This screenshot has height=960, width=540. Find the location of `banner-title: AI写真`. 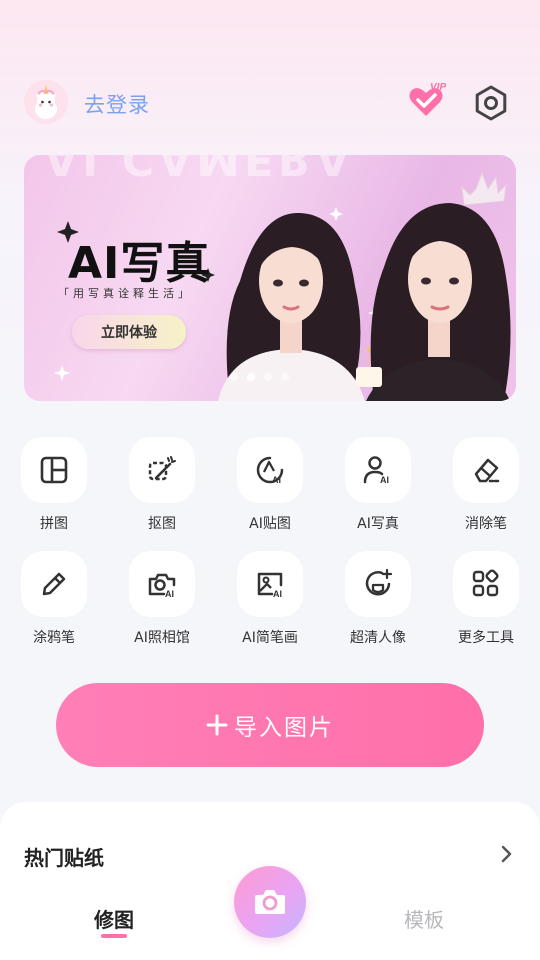

banner-title: AI写真 is located at coordinates (139, 263).